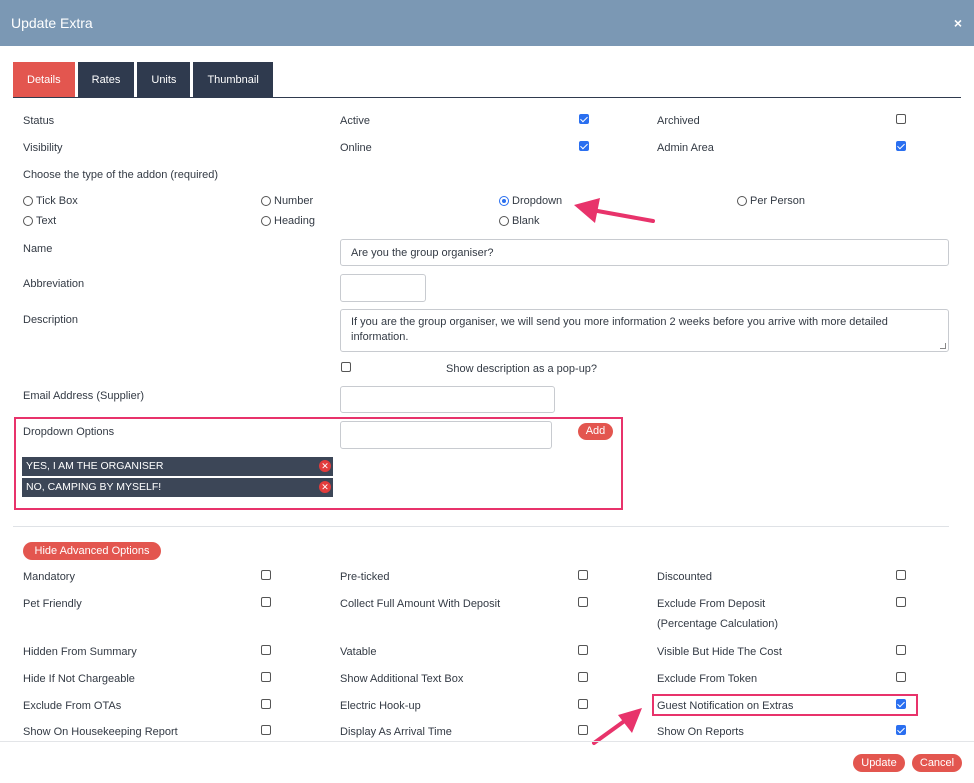 The width and height of the screenshot is (974, 783). I want to click on email-input, so click(447, 399).